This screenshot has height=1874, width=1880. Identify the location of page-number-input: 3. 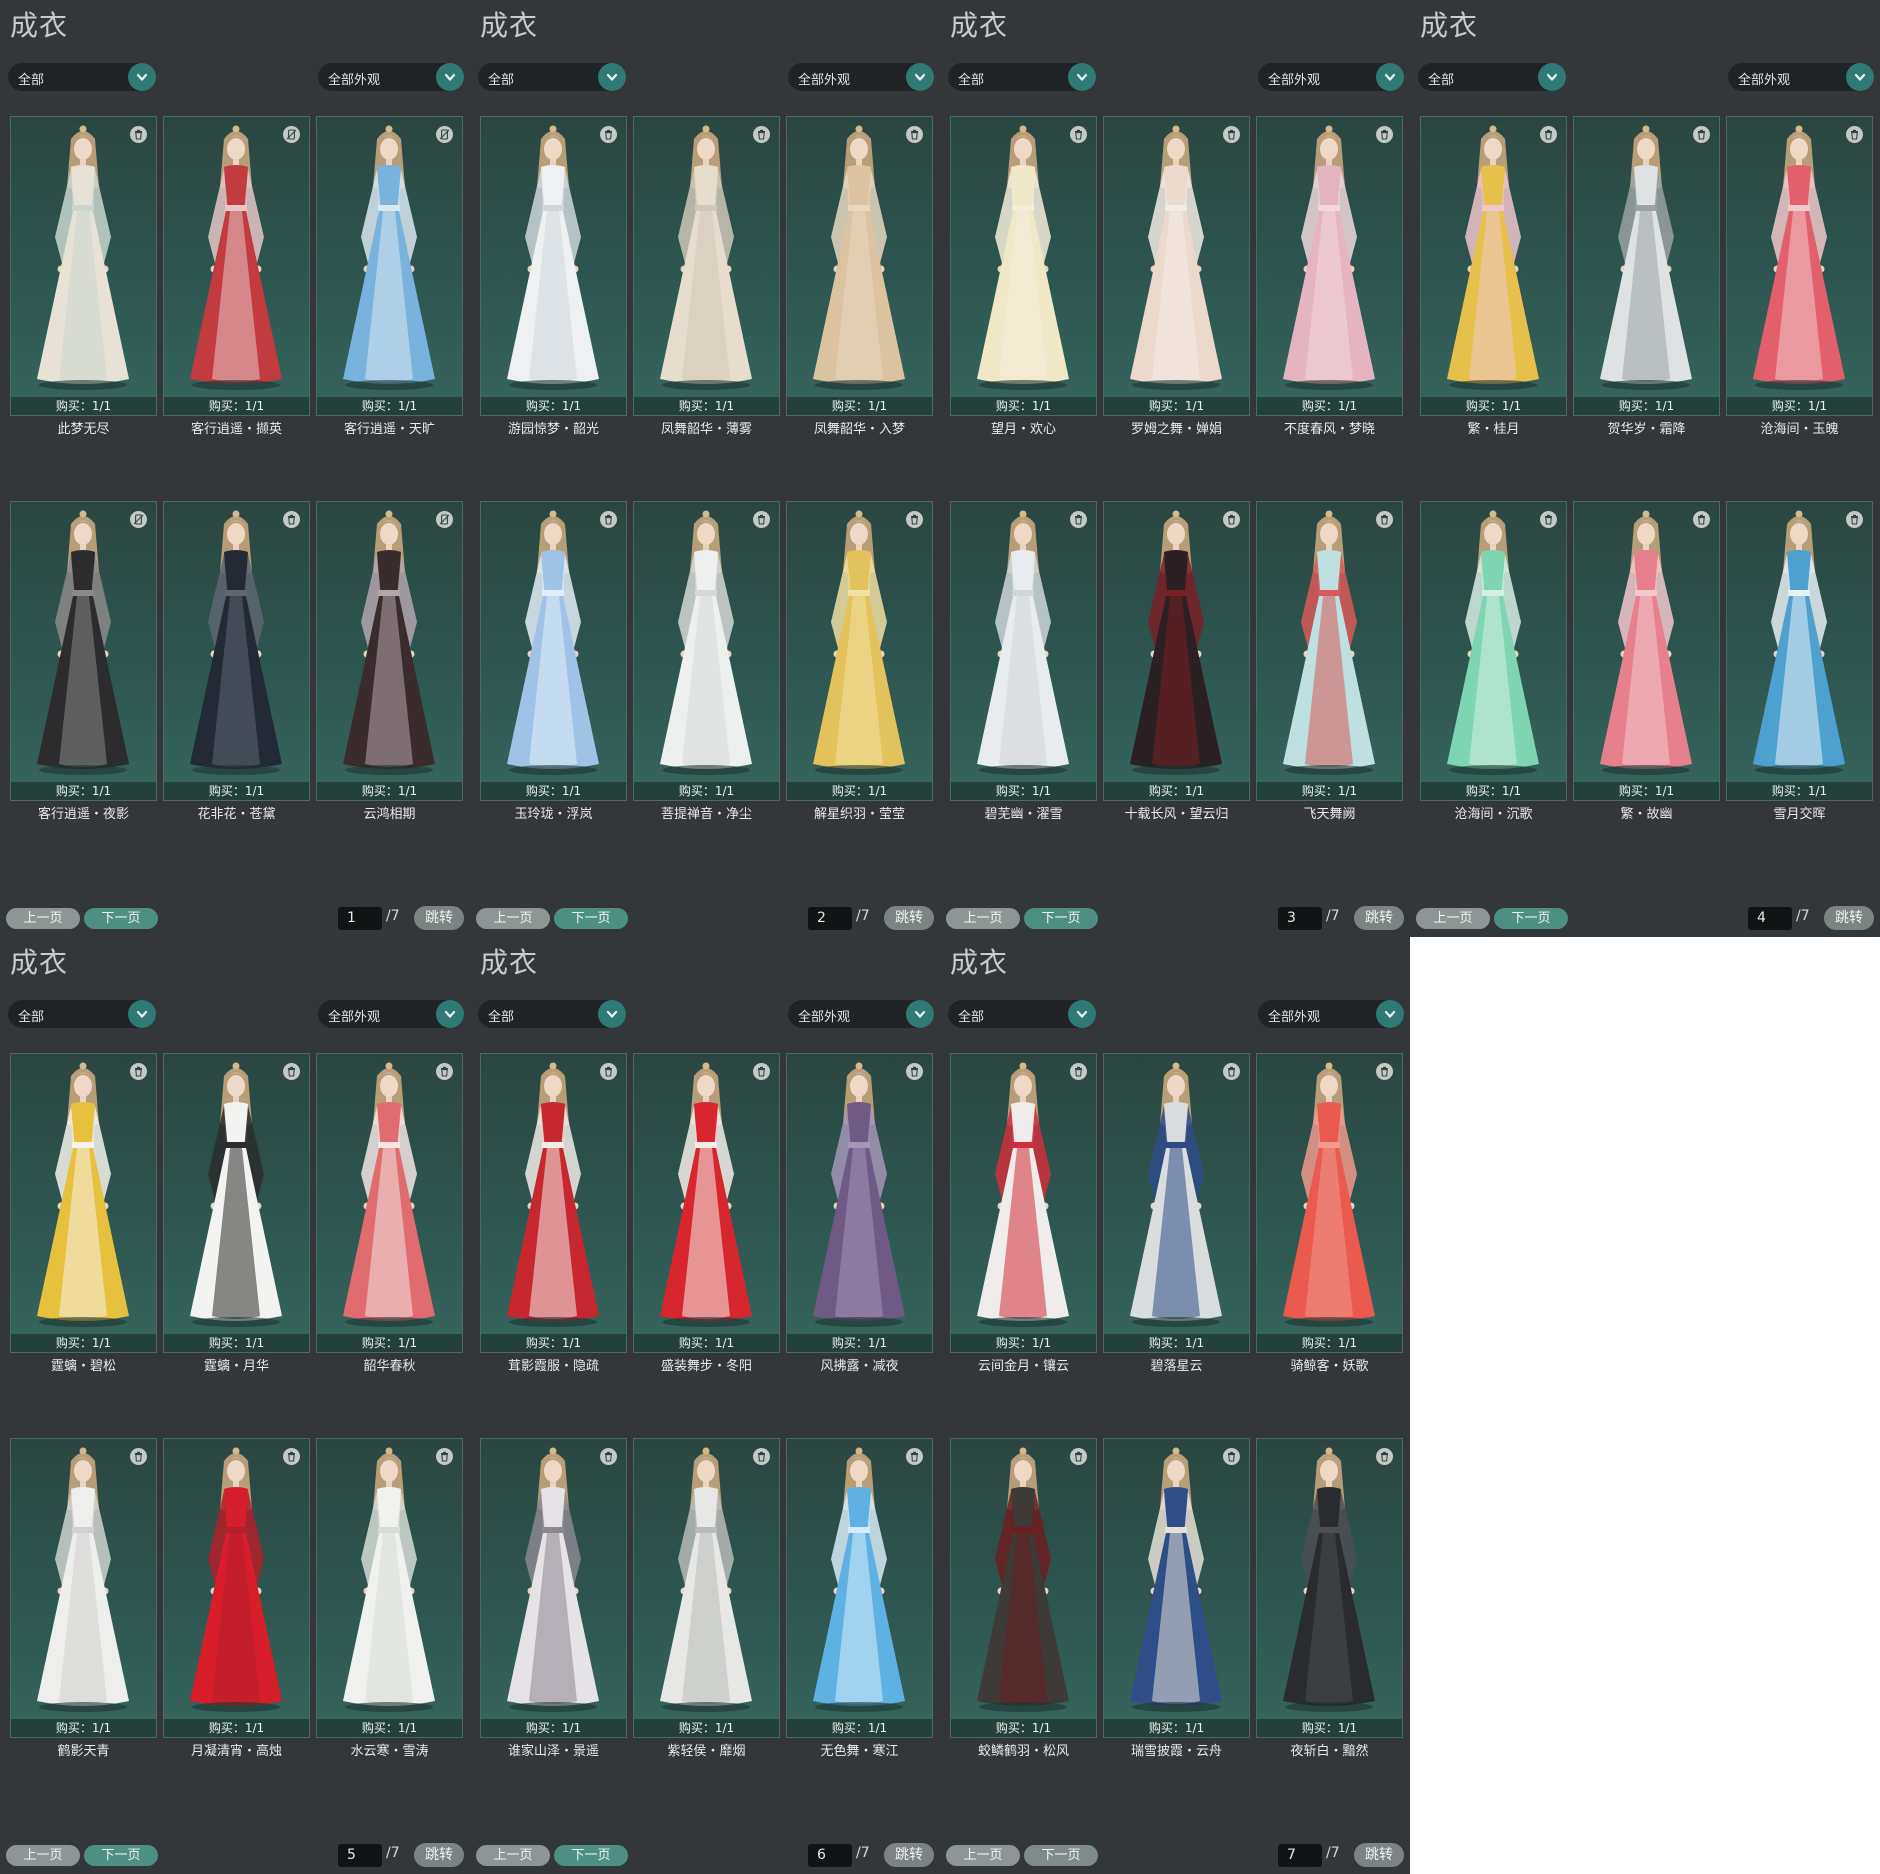
(1300, 918).